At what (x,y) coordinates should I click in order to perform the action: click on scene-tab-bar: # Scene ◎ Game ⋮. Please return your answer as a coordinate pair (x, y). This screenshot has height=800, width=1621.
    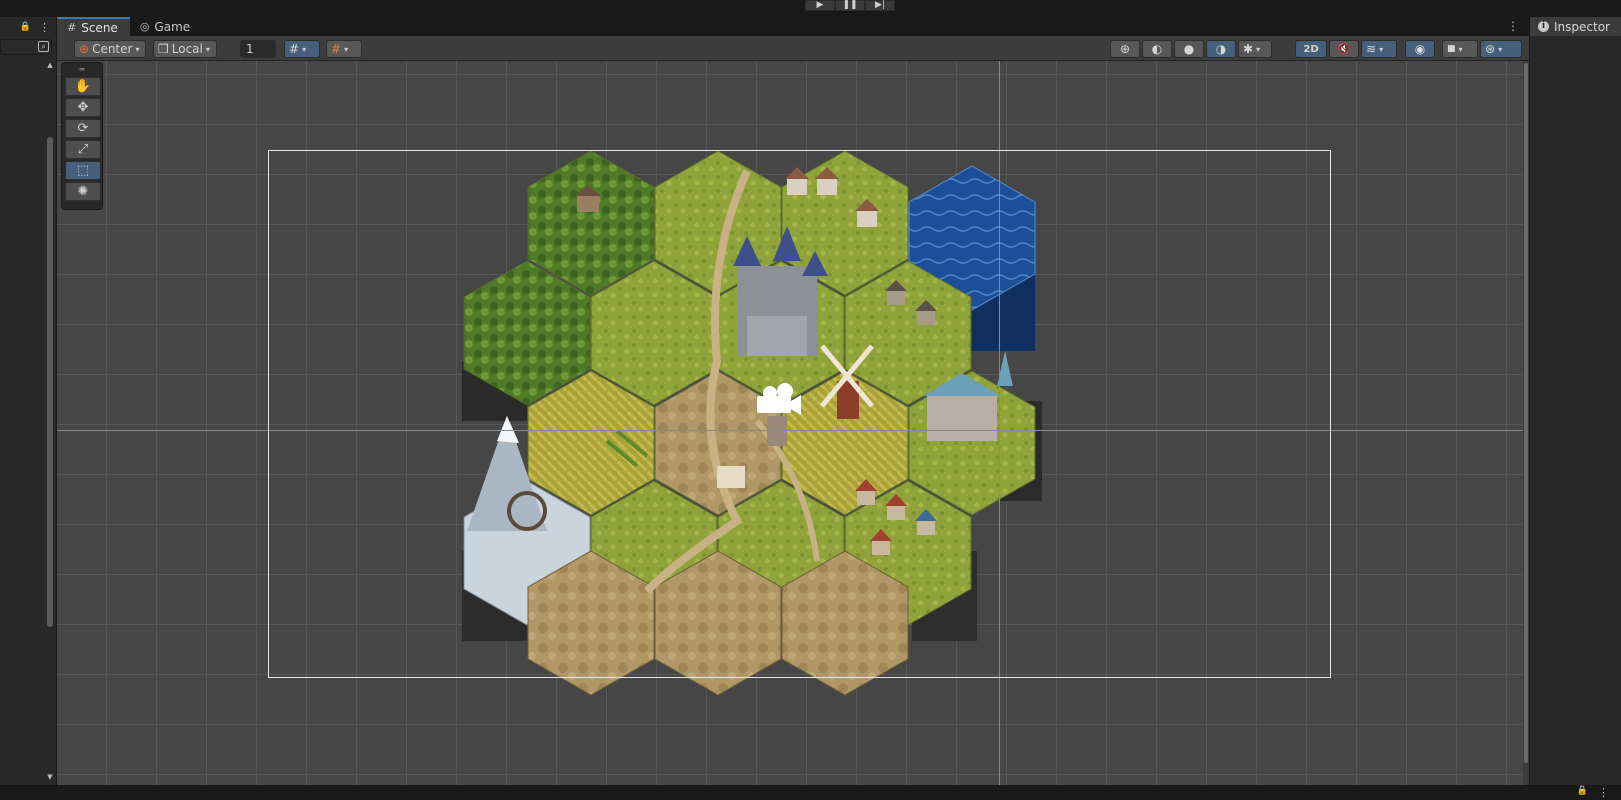
    Looking at the image, I should click on (793, 26).